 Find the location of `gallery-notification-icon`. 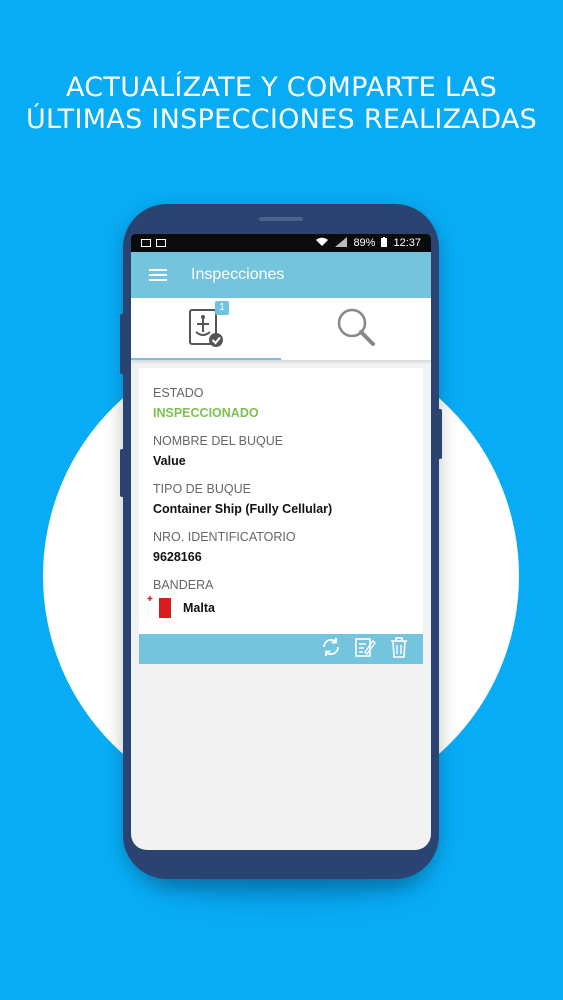

gallery-notification-icon is located at coordinates (146, 243).